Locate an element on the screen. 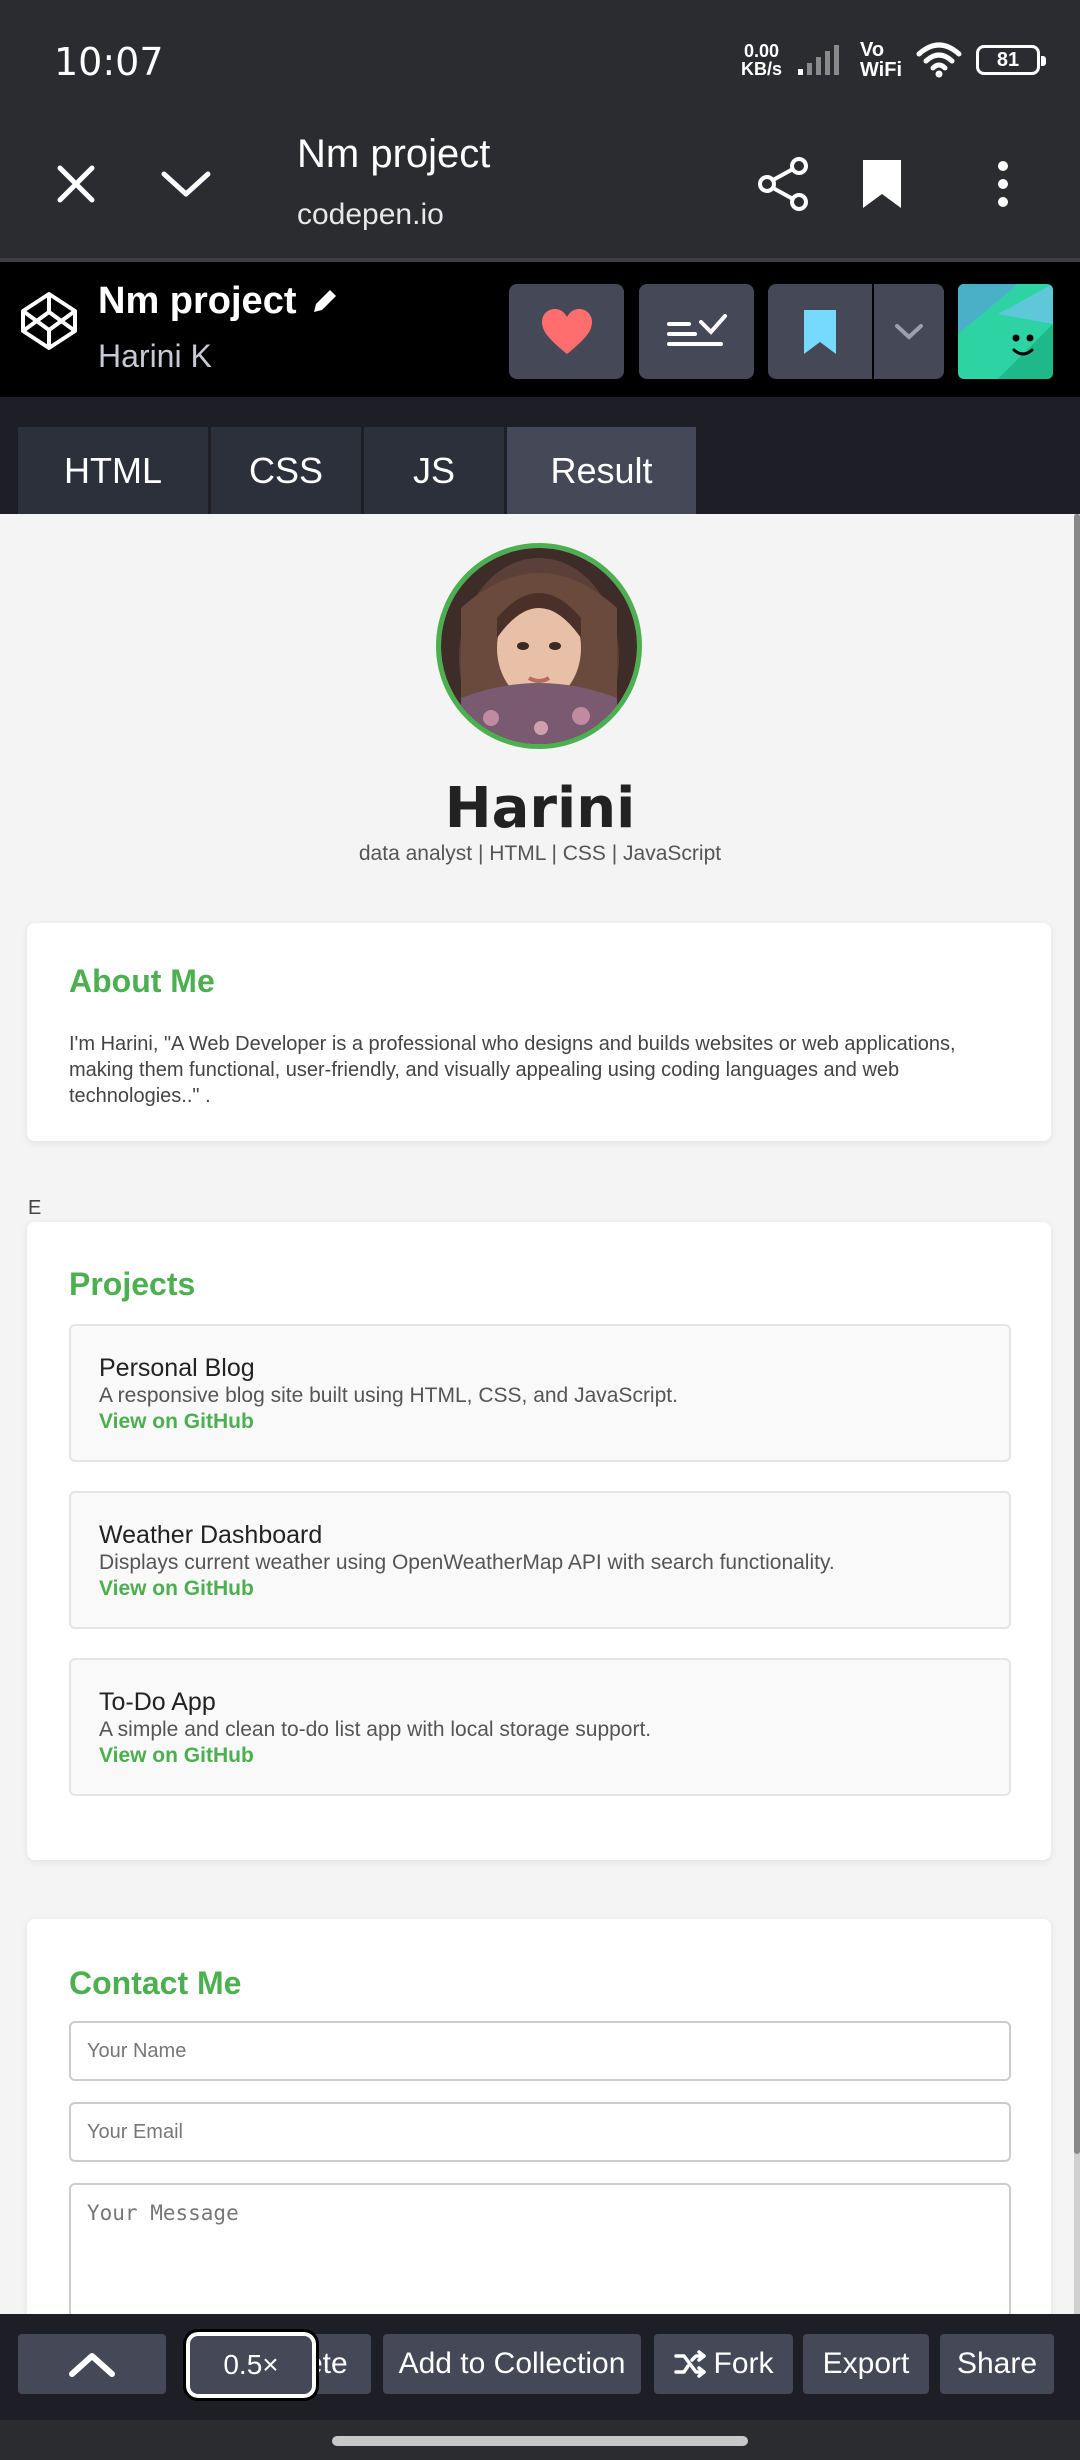  pen-author: Harini K is located at coordinates (155, 356).